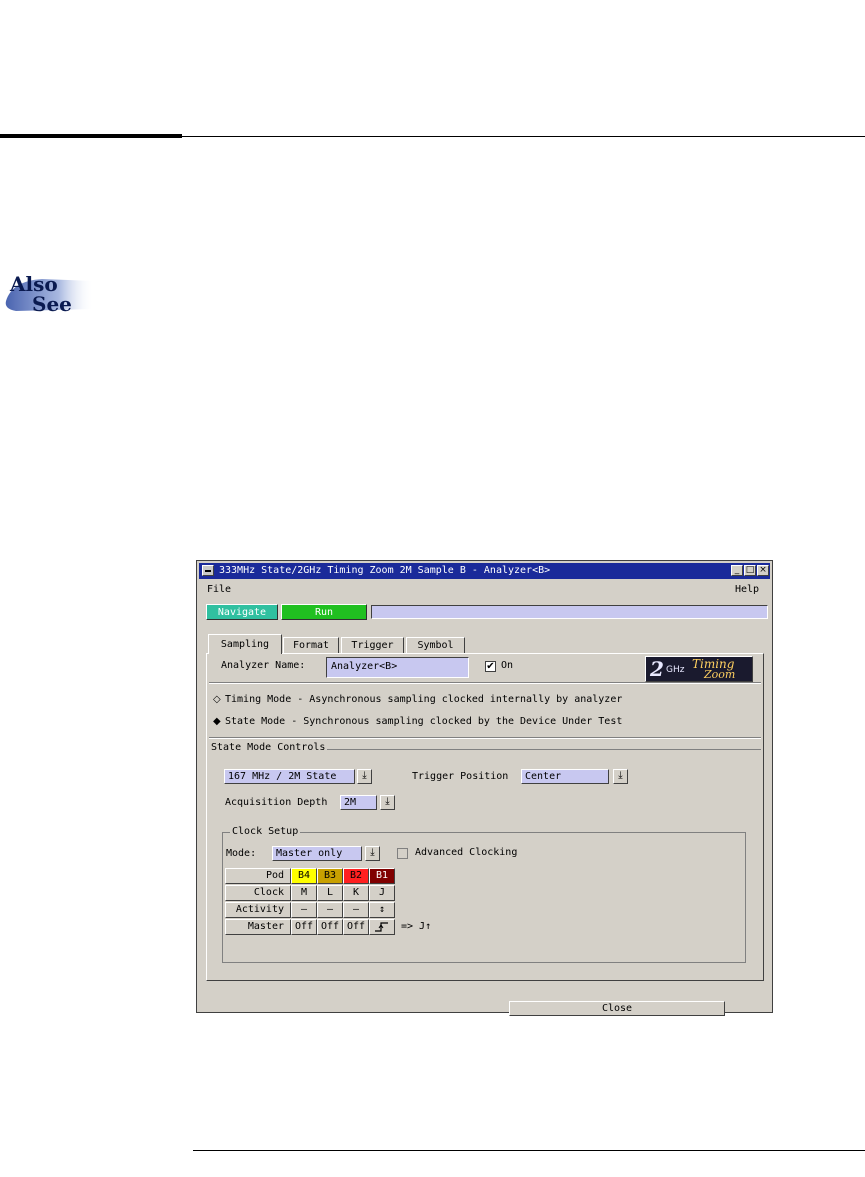 This screenshot has height=1177, width=865. What do you see at coordinates (397, 667) in the screenshot?
I see `analyzer-name-input: Analyzer<B>` at bounding box center [397, 667].